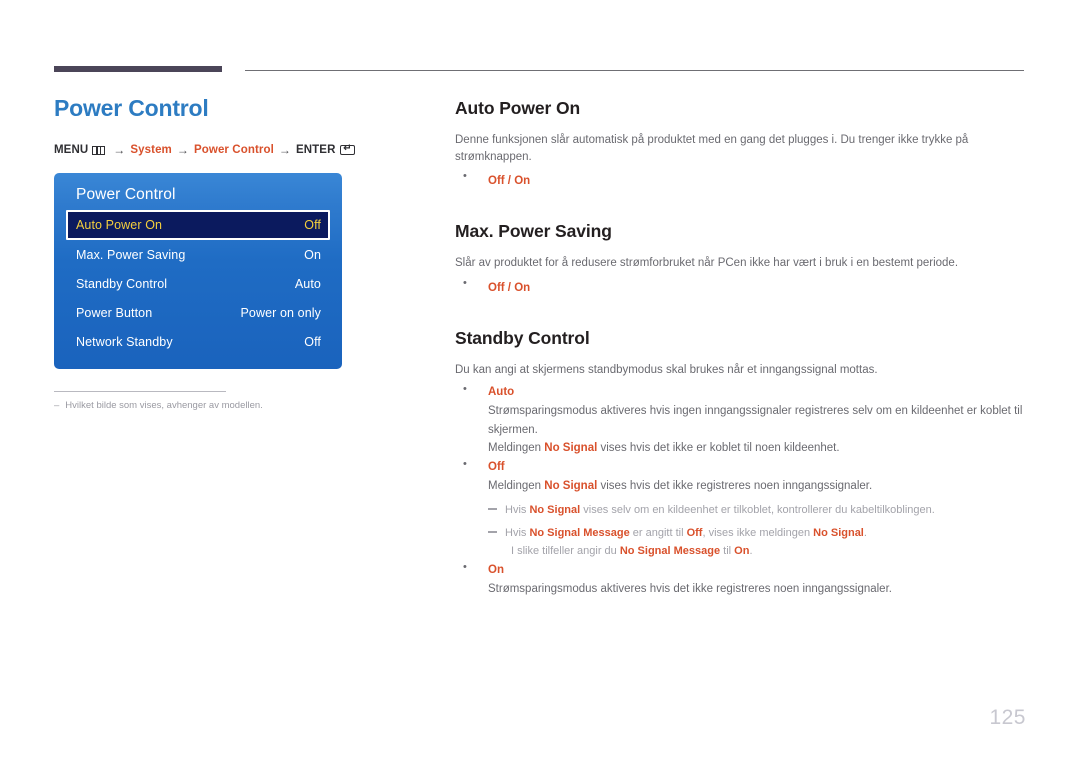 The width and height of the screenshot is (1080, 763). Describe the element at coordinates (198, 341) in the screenshot. I see `osd-row-network-standby: Network Standby Off` at that location.